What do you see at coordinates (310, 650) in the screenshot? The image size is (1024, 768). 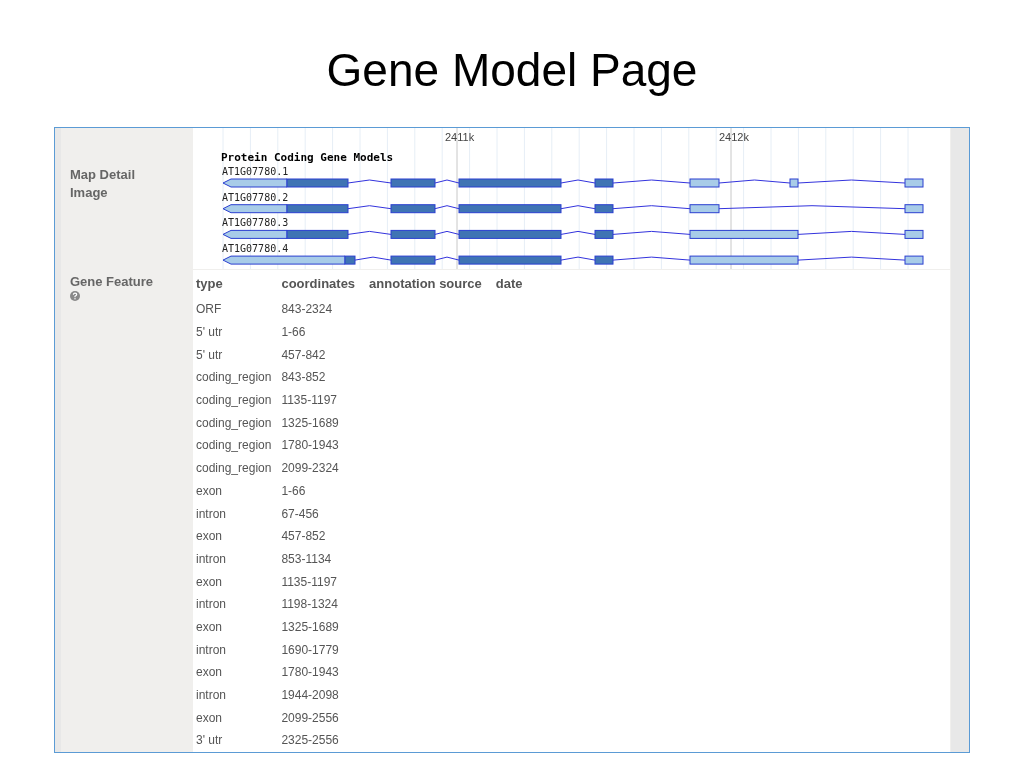 I see `table-cell-text: 1690-1779` at bounding box center [310, 650].